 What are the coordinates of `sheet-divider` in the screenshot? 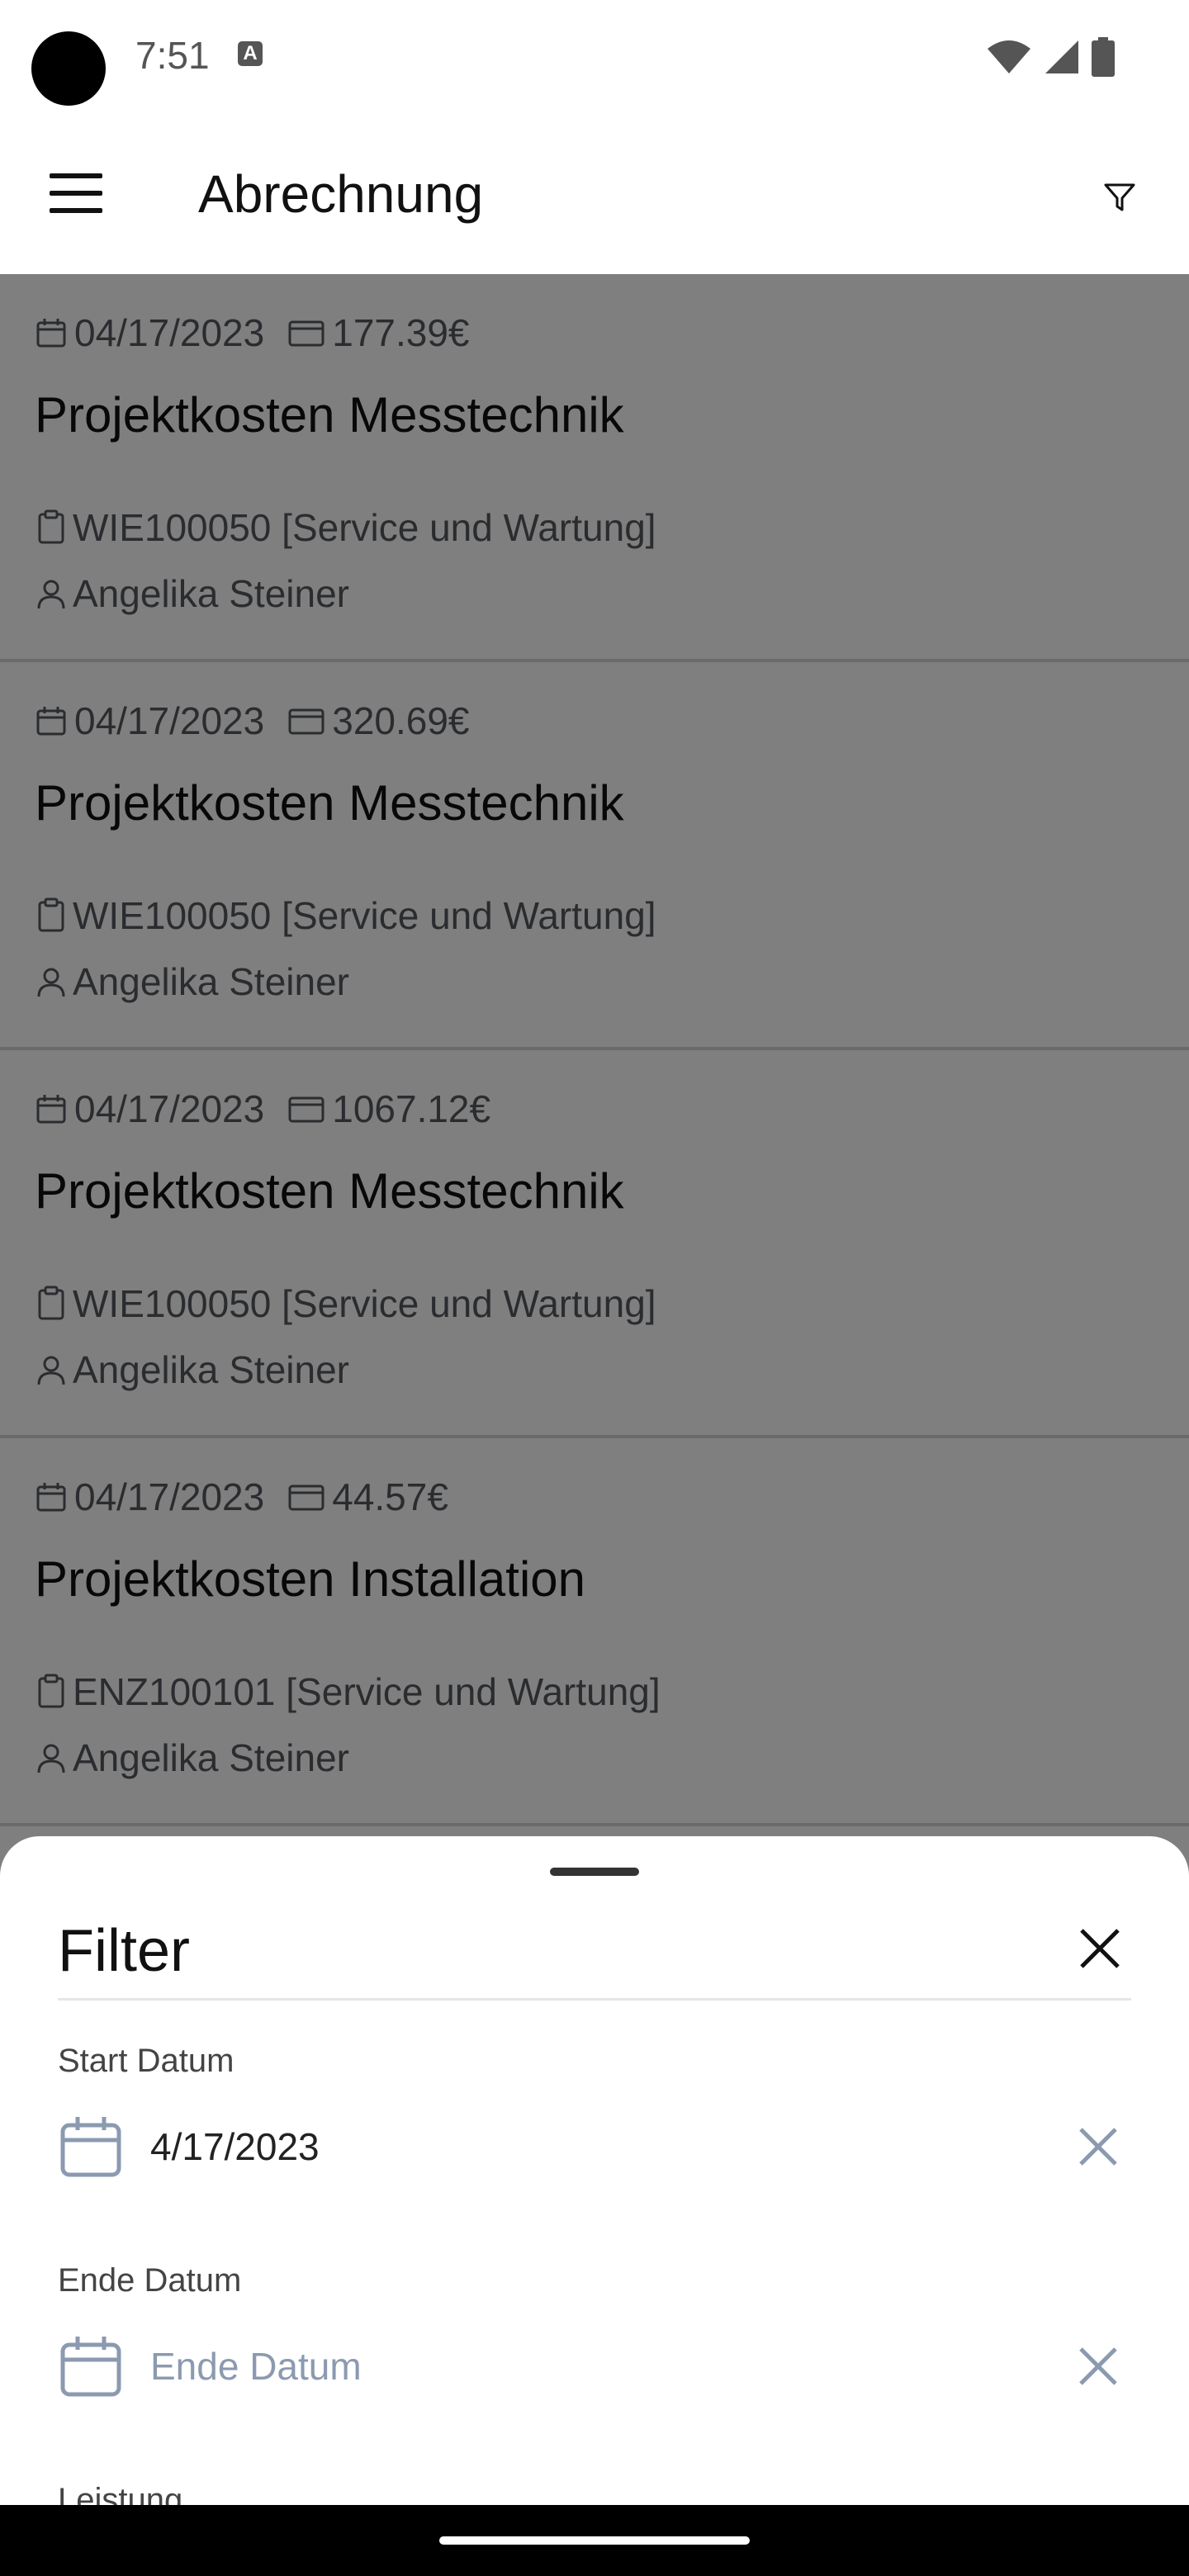 It's located at (594, 1999).